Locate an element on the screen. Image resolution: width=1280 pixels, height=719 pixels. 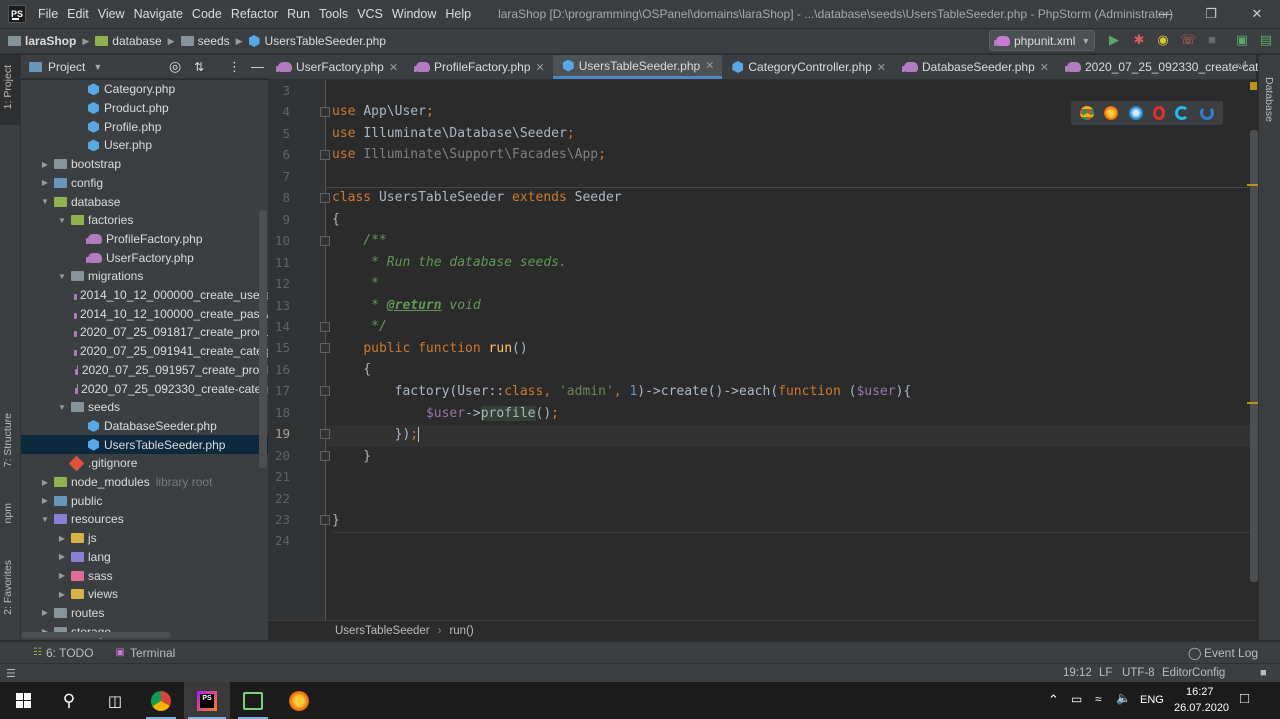
close-window-icon: ✕ is located at coordinates (1257, 14).